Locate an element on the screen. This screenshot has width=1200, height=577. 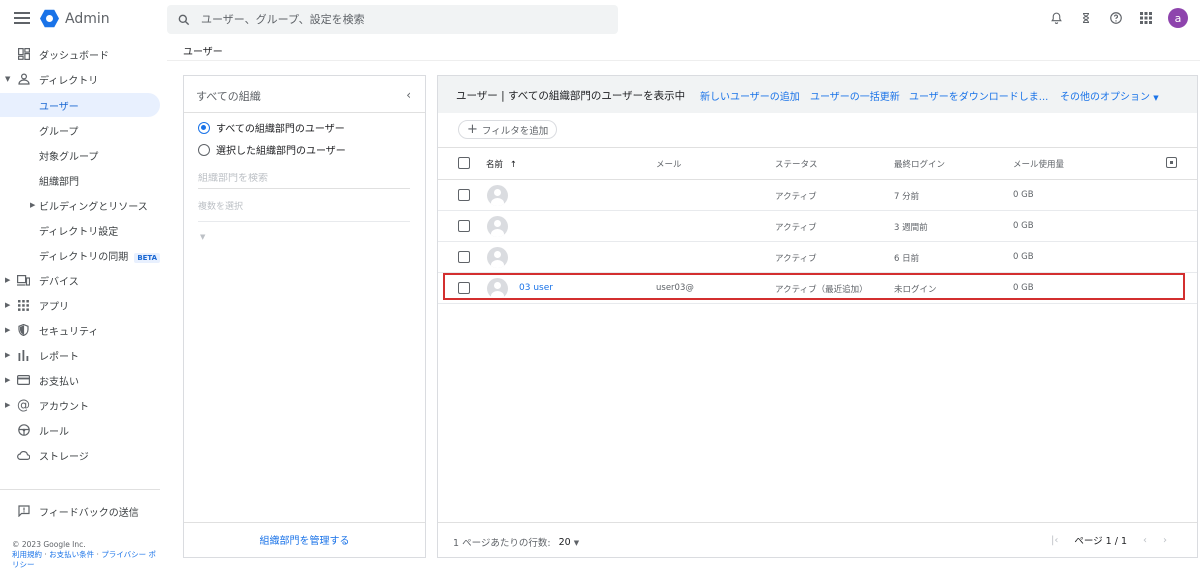
user-last-login: 6 日前 is located at coordinates (907, 259).